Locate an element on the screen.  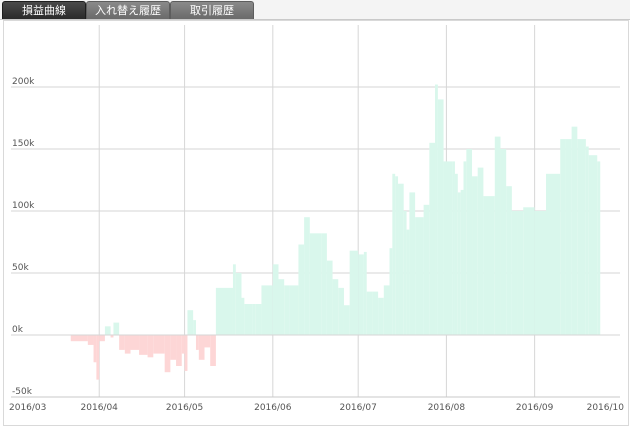
y-tick-label: 50k is located at coordinates (20, 268).